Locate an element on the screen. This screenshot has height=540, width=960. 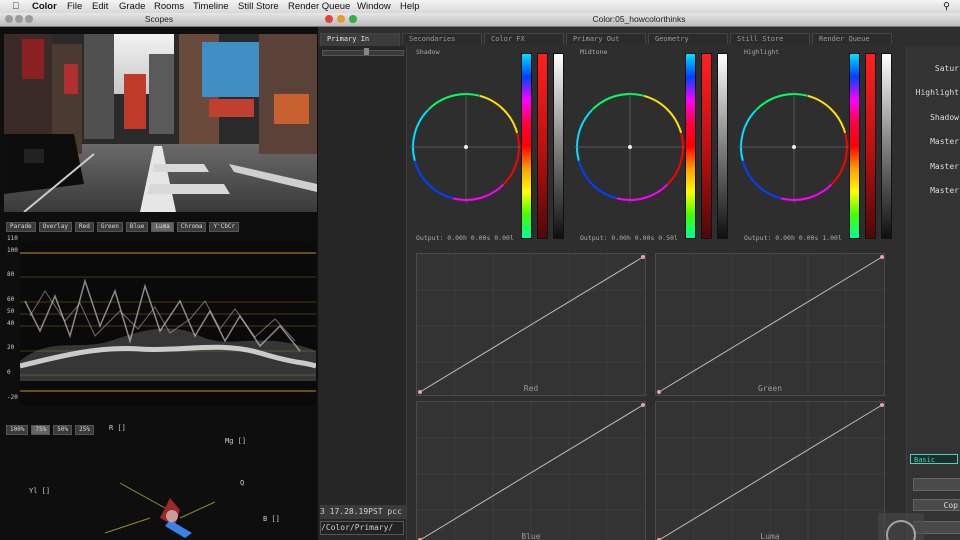
master-gain-label: Master is located at coordinates (944, 166).